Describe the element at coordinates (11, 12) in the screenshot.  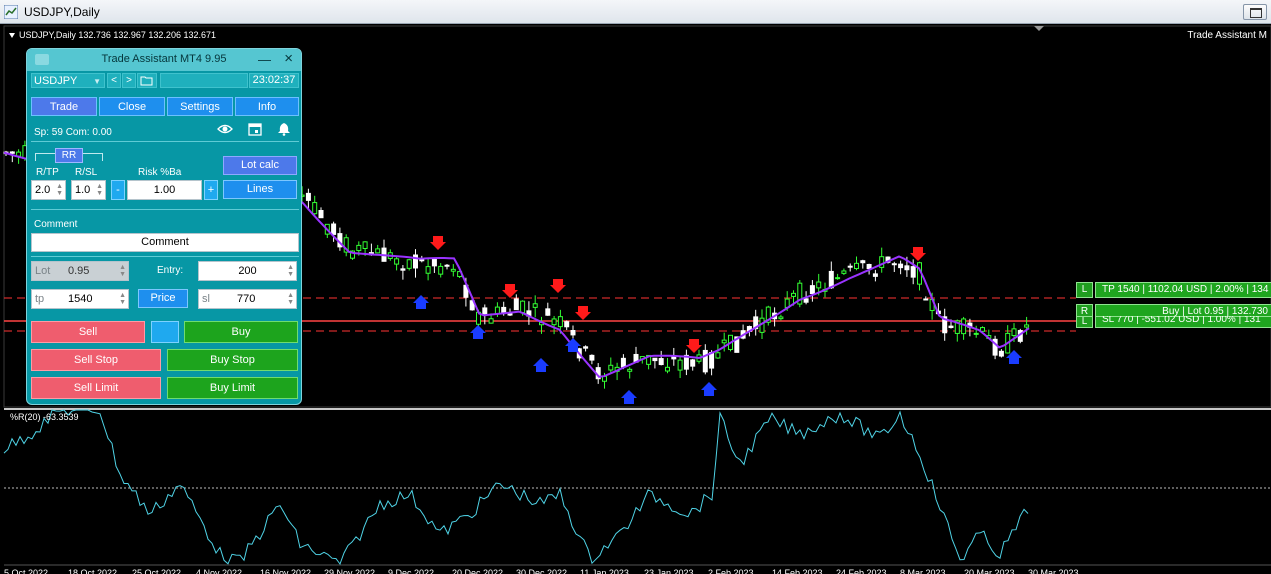
I see `chart-window-icon` at that location.